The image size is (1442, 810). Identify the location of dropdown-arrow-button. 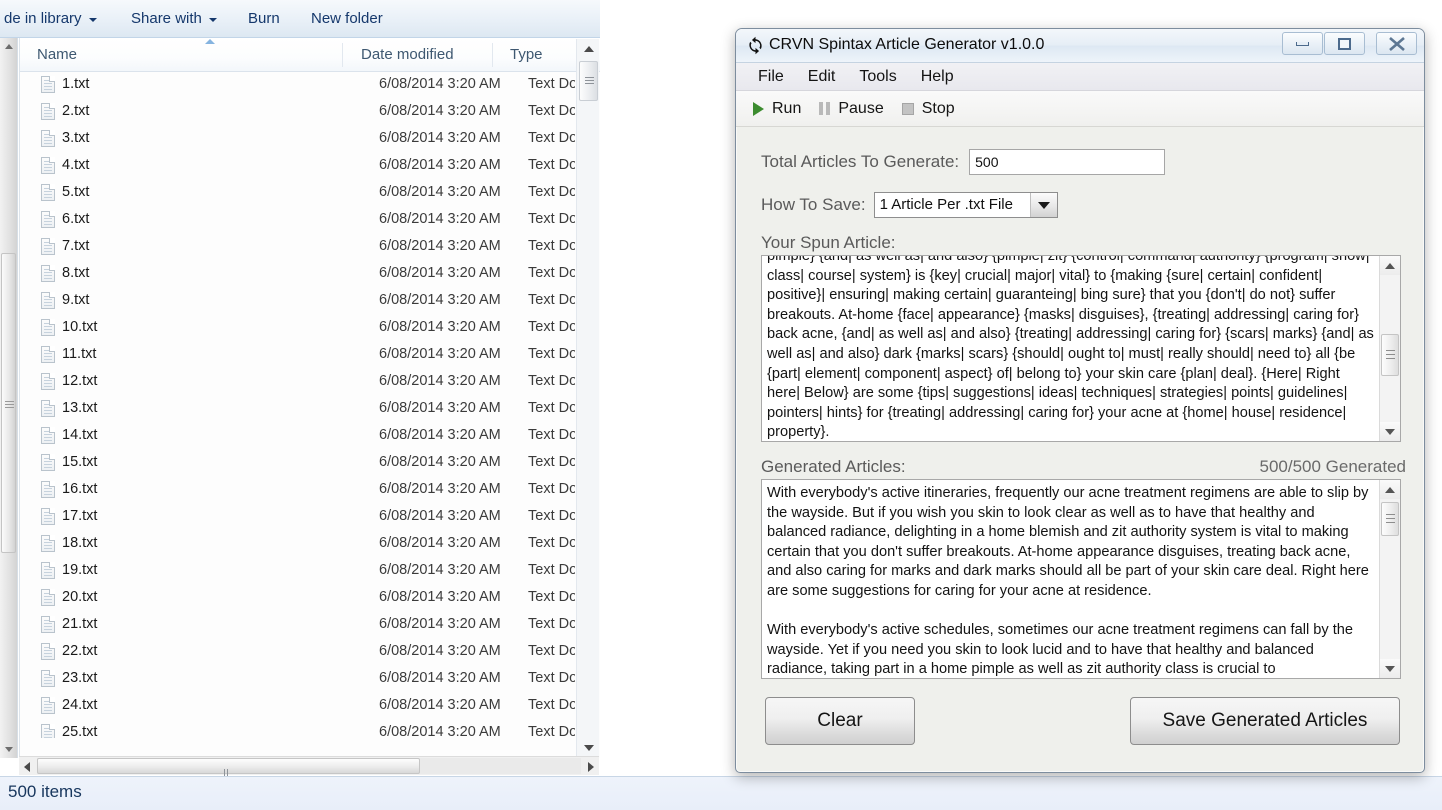
(1043, 205).